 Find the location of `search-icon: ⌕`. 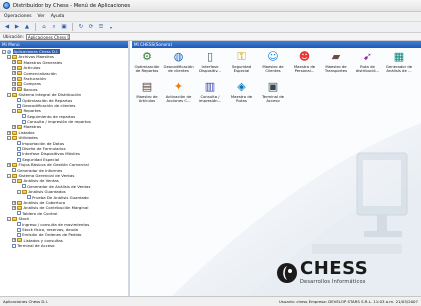

search-icon: ⌕ is located at coordinates (54, 27).